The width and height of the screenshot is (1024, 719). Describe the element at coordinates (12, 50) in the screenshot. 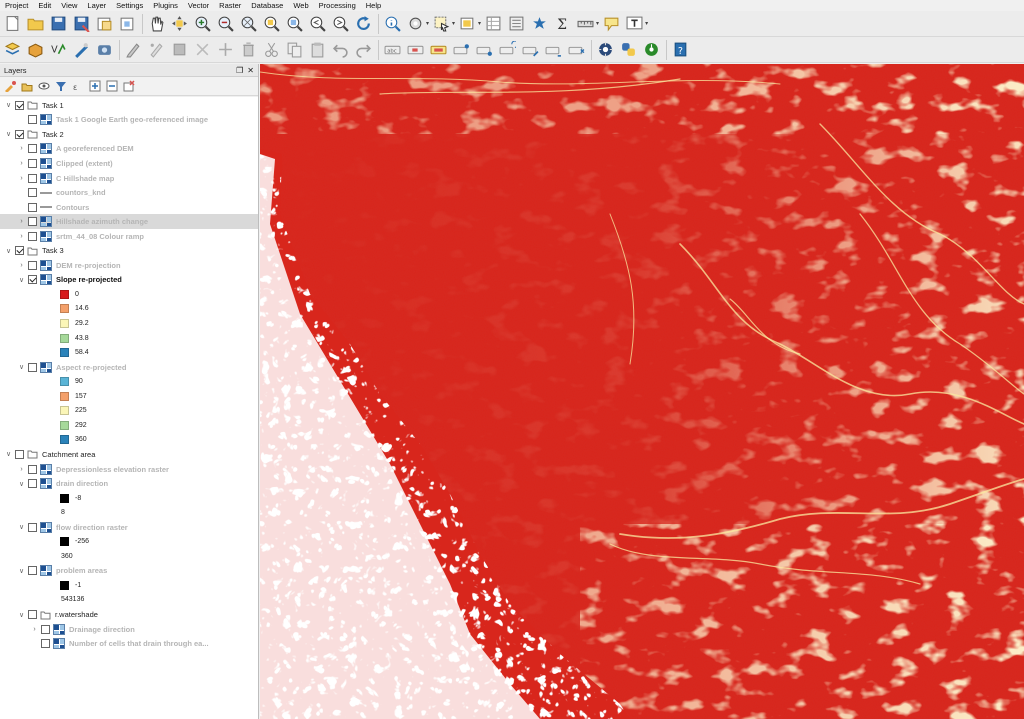

I see `data-source-manager-button` at that location.